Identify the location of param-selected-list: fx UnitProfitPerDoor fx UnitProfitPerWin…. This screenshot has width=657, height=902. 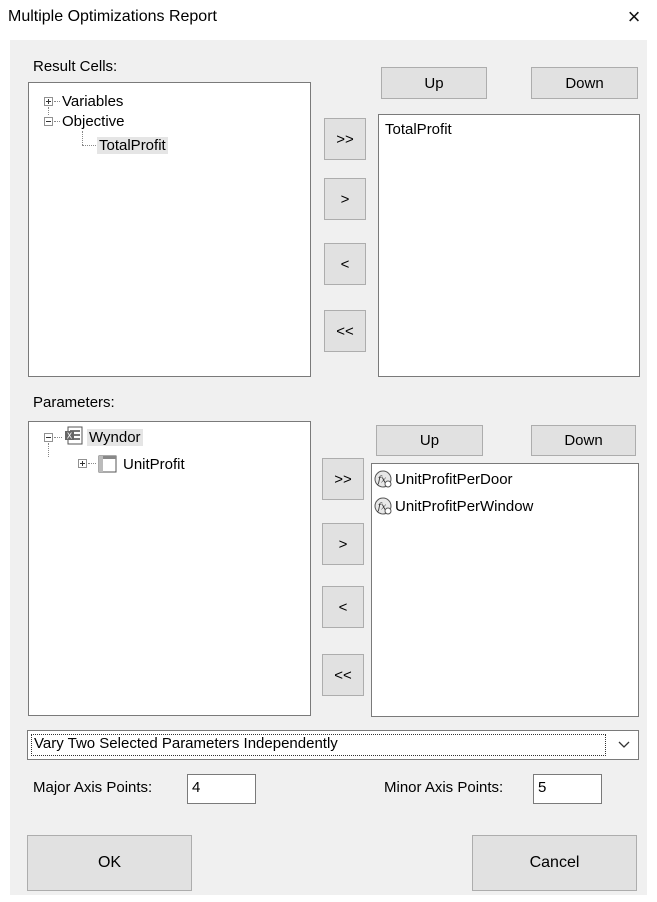
(505, 590).